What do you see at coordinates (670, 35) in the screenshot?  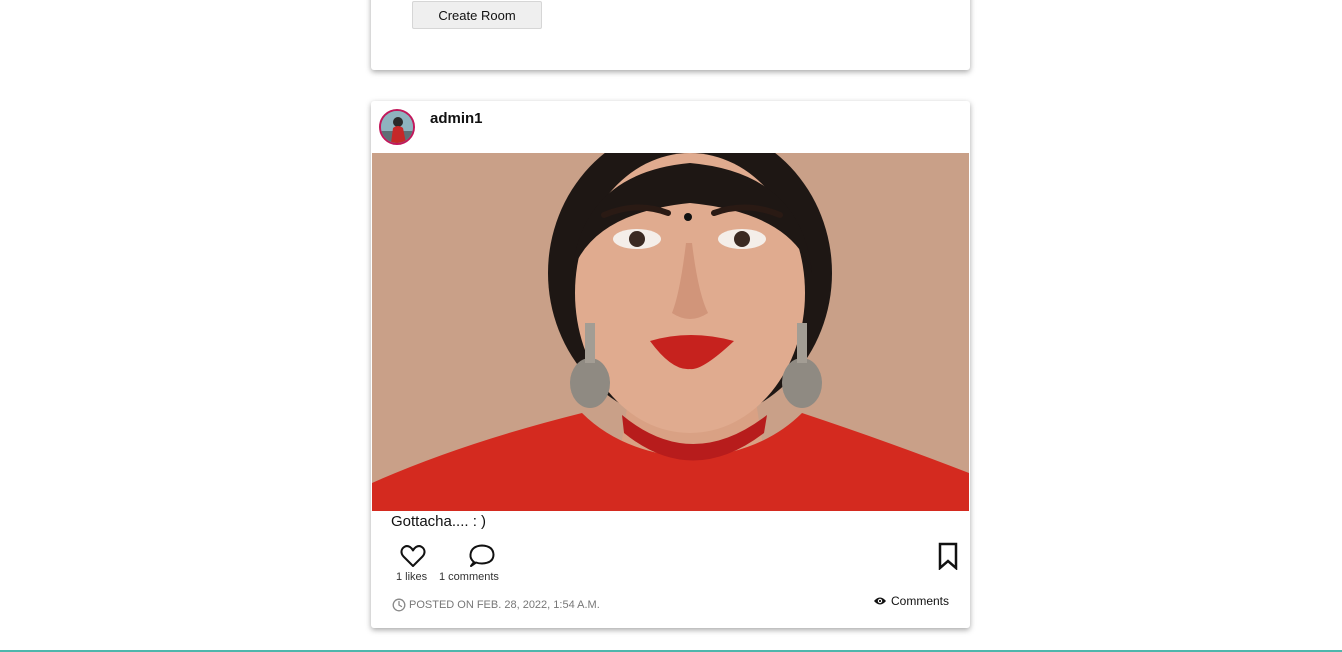 I see `room-card: Create Room` at bounding box center [670, 35].